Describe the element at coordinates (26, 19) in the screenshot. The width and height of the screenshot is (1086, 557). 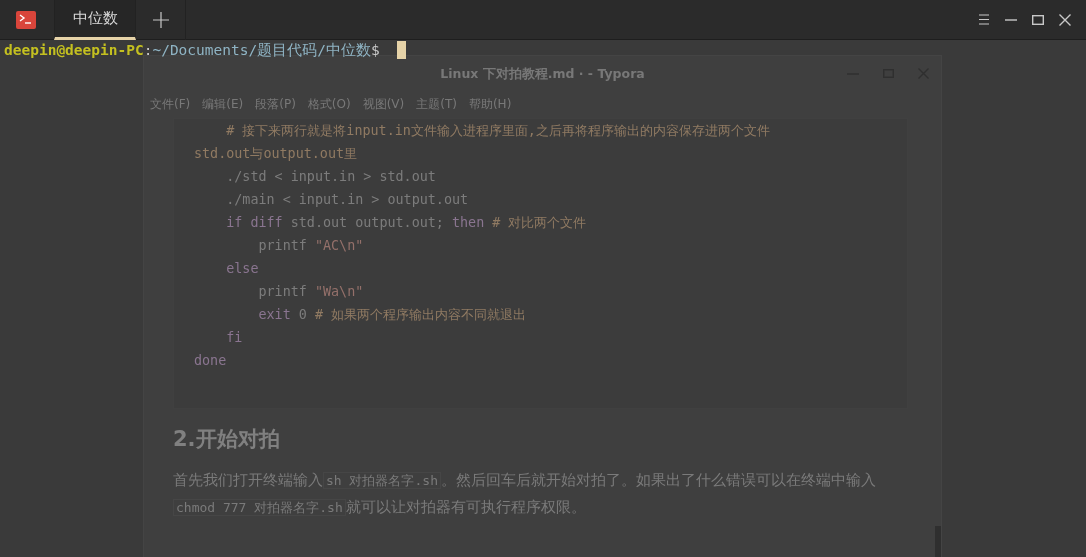
I see `terminal-app-icon` at that location.